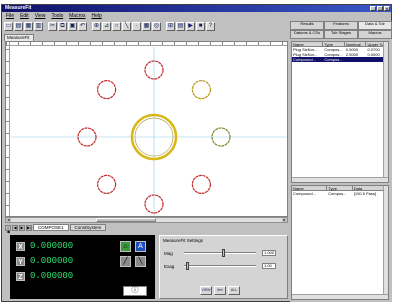 This screenshot has width=398, height=305. What do you see at coordinates (8, 228) in the screenshot?
I see `tab-first-button: |◀` at bounding box center [8, 228].